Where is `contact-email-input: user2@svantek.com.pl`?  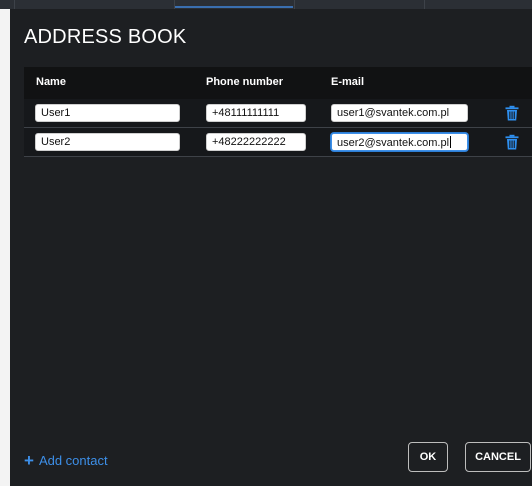 contact-email-input: user2@svantek.com.pl is located at coordinates (399, 142).